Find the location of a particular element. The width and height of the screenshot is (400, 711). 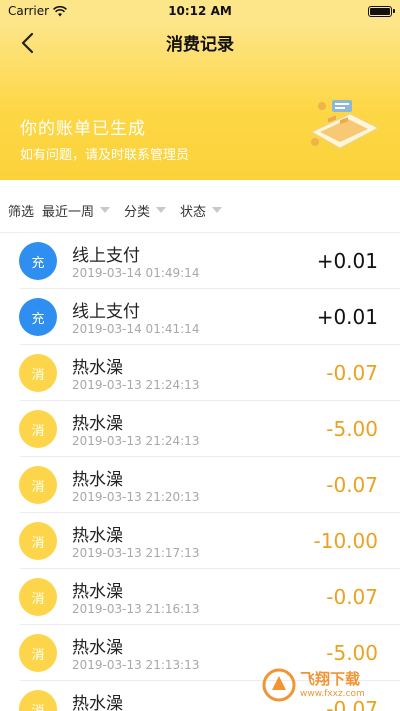

filter-bar: 筛选 最近一周 分类 状态 is located at coordinates (200, 210).